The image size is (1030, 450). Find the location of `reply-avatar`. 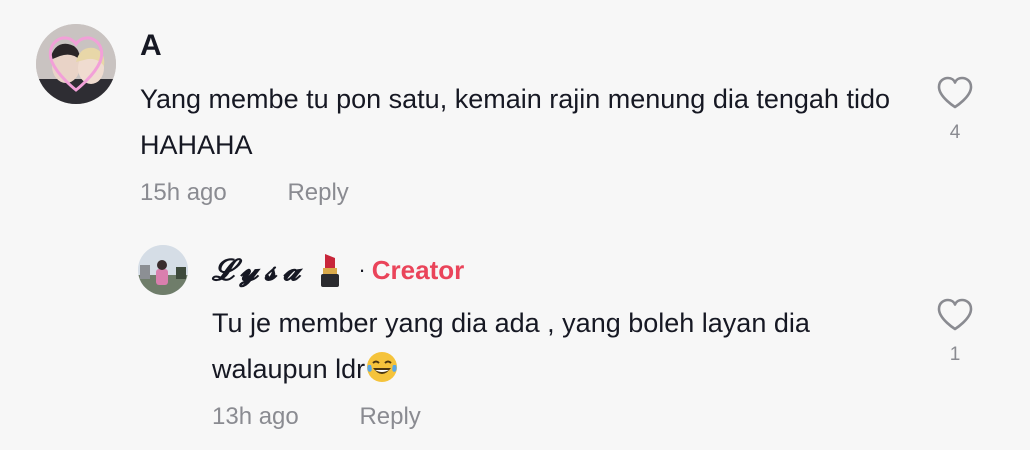

reply-avatar is located at coordinates (163, 270).